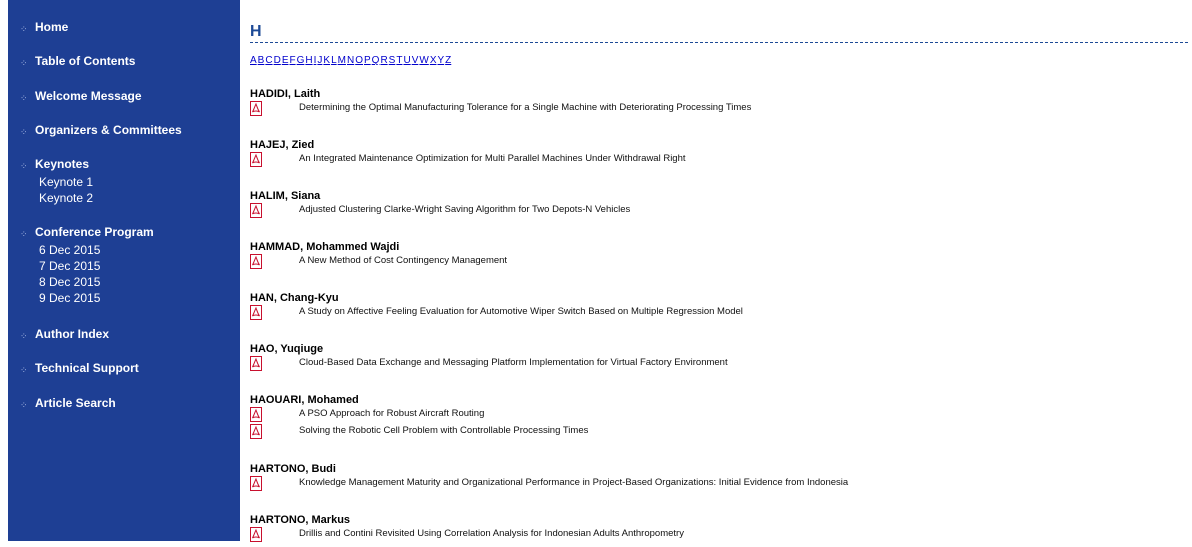 Image resolution: width=1192 pixels, height=547 pixels. What do you see at coordinates (85, 61) in the screenshot?
I see `nav-label: Table of Contents` at bounding box center [85, 61].